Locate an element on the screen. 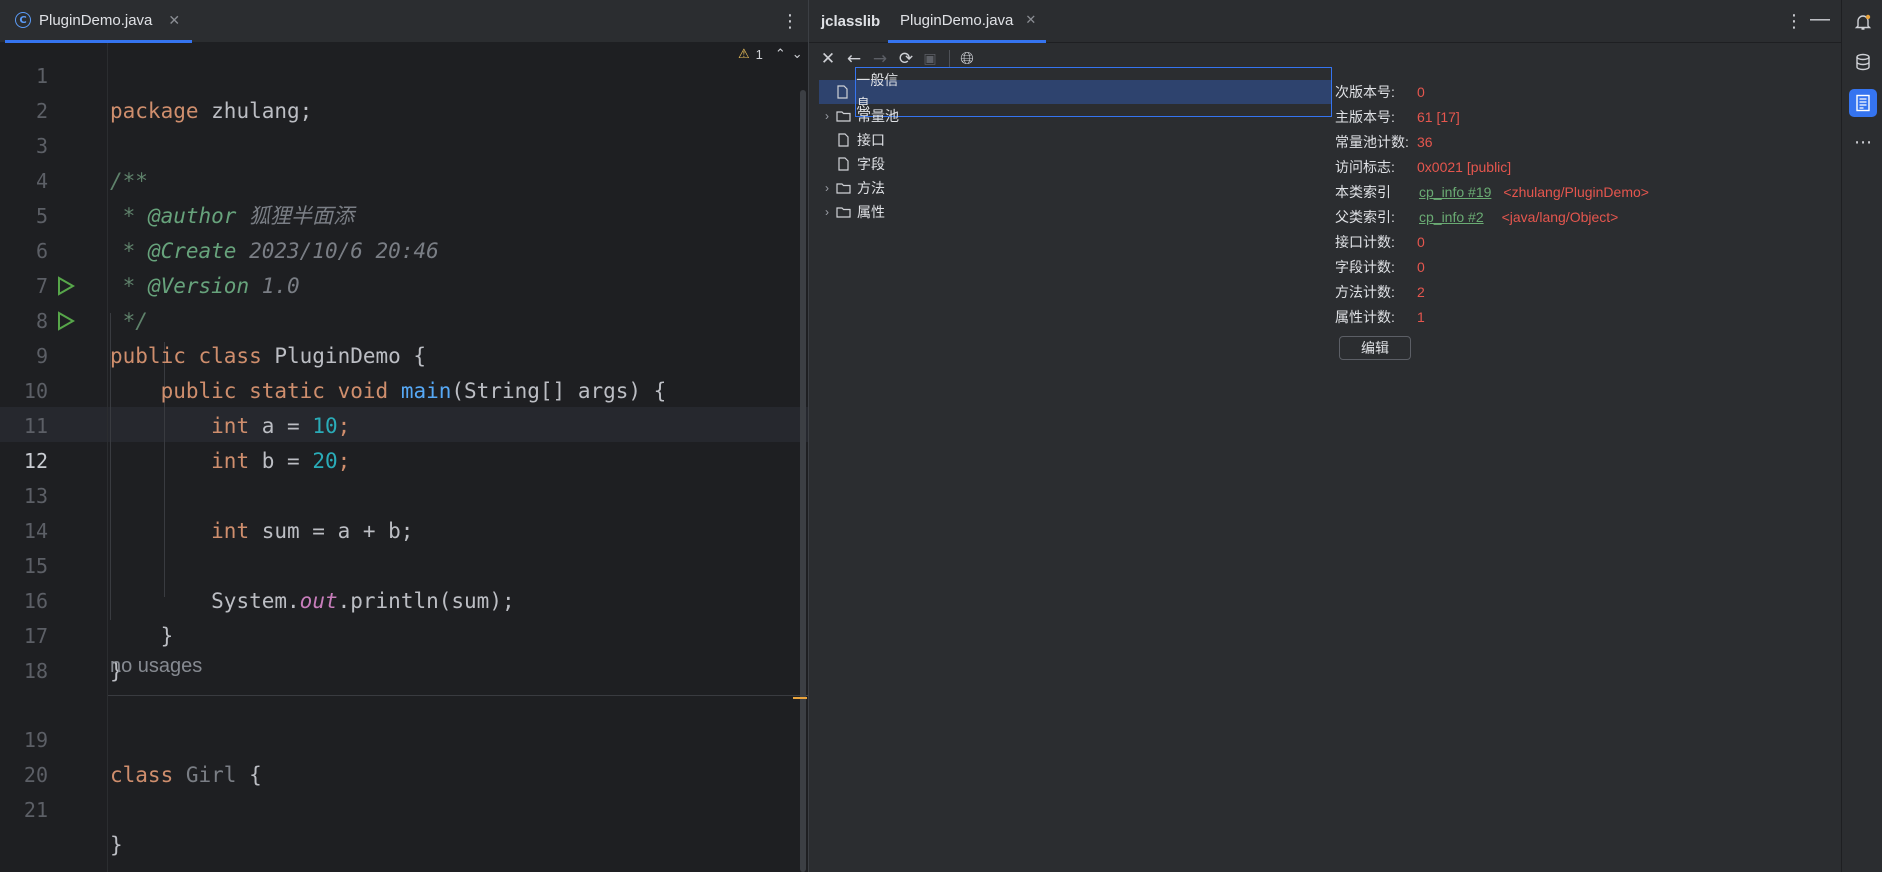 This screenshot has width=1882, height=872. code-line: 21 } is located at coordinates (404, 807).